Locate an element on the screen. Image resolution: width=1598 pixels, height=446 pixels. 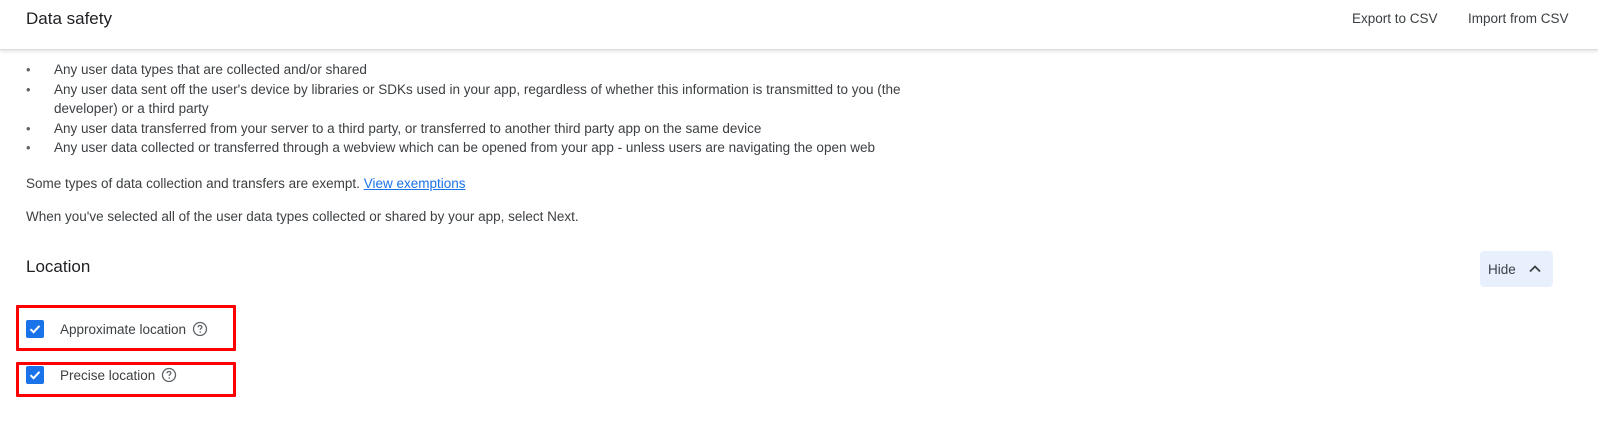
chevron-up-icon is located at coordinates (1535, 269).